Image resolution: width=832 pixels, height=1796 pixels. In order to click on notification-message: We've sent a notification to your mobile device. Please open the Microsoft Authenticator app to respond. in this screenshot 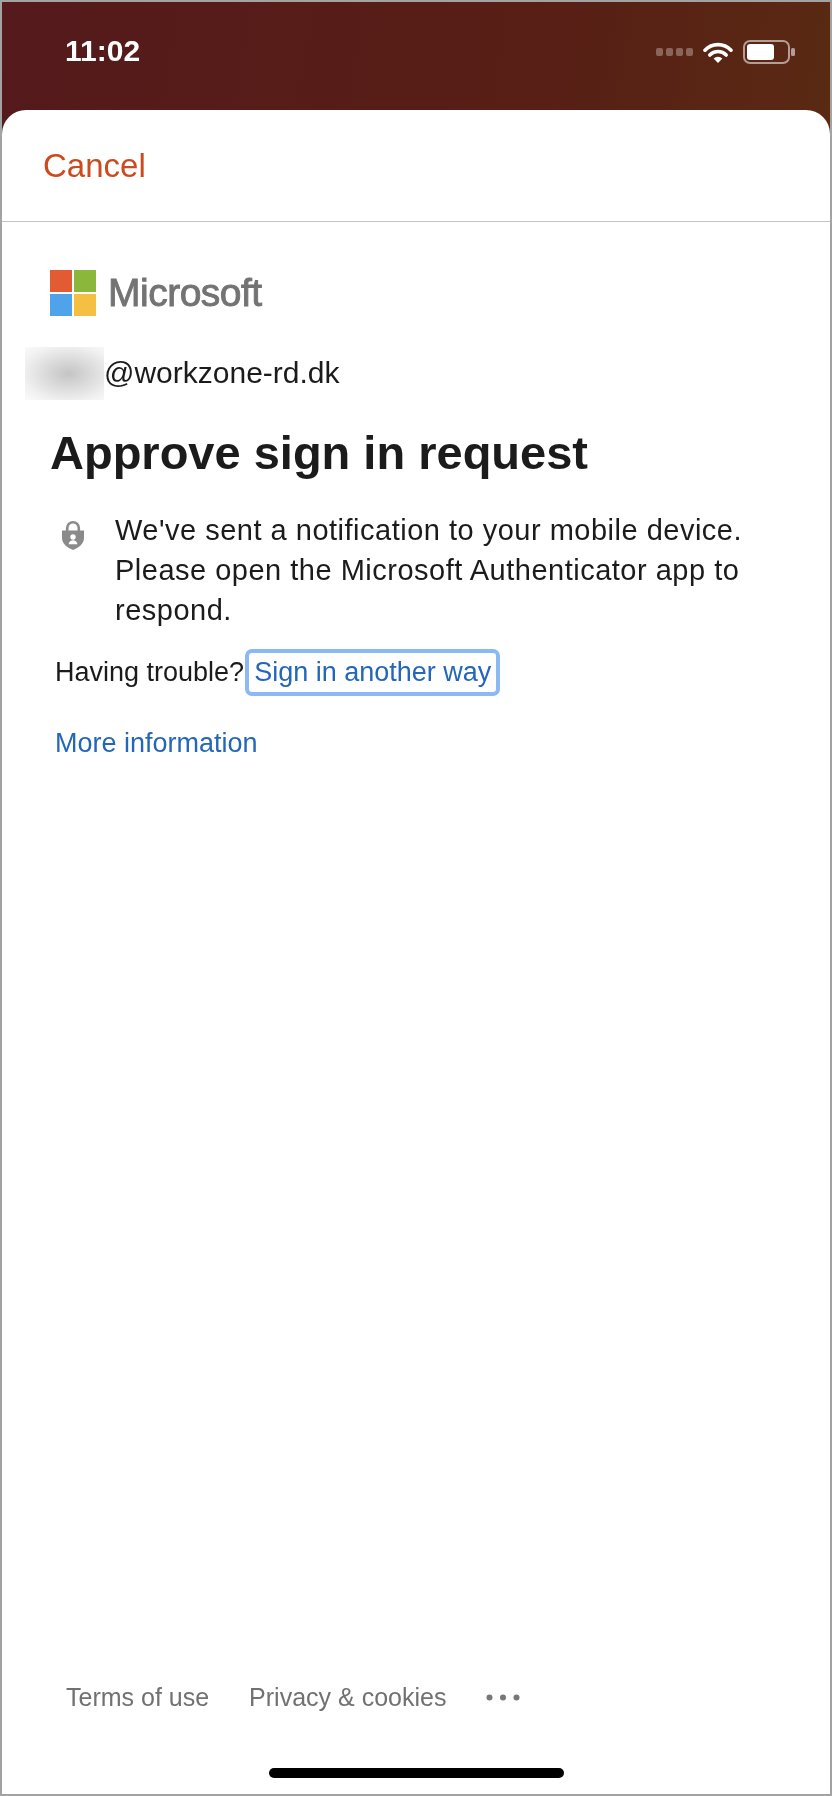, I will do `click(429, 570)`.